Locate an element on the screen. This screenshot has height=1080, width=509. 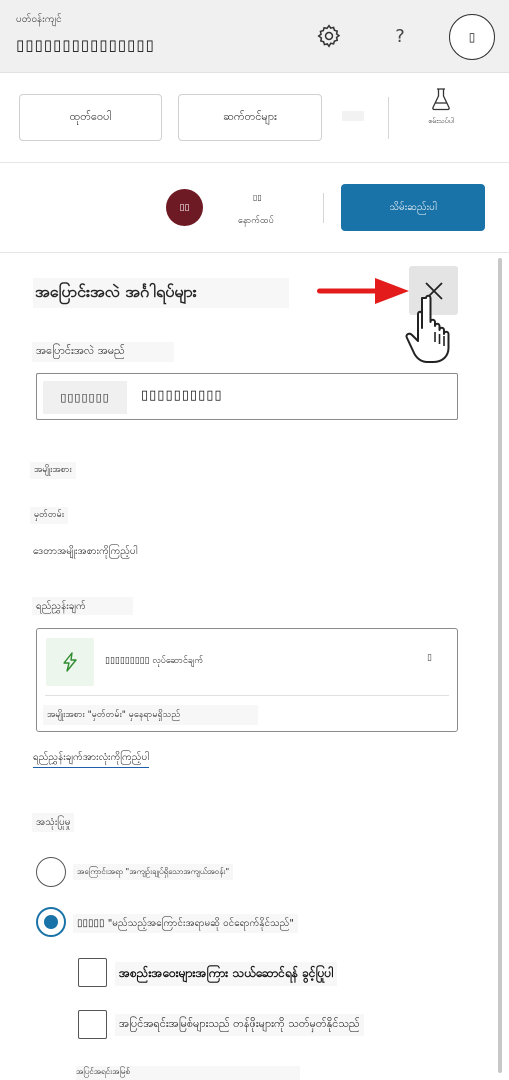
name-label: အပြောင်းအလဲ အမည် is located at coordinates (103, 352).